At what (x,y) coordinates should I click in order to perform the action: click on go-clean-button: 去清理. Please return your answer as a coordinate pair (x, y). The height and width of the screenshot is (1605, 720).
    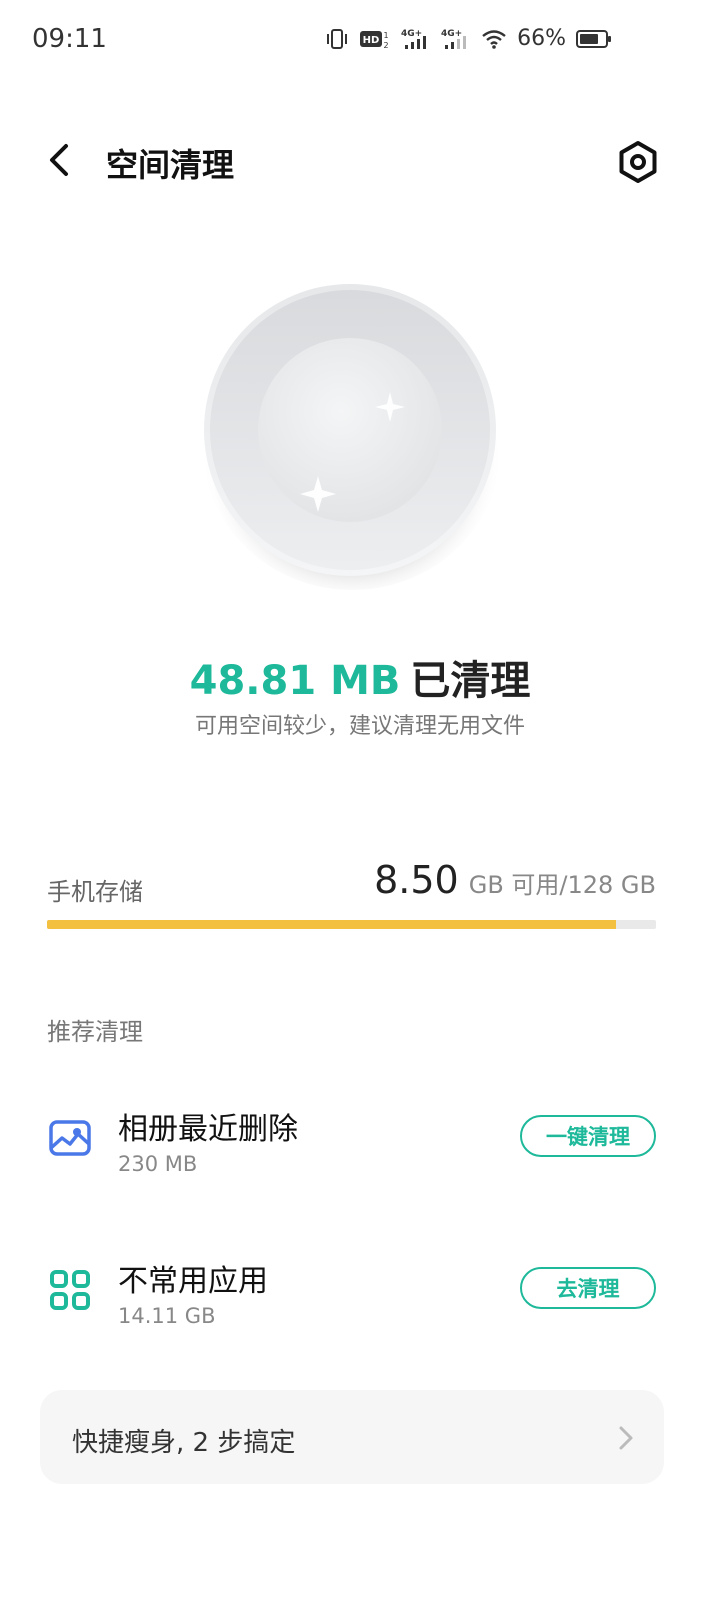
    Looking at the image, I should click on (588, 1288).